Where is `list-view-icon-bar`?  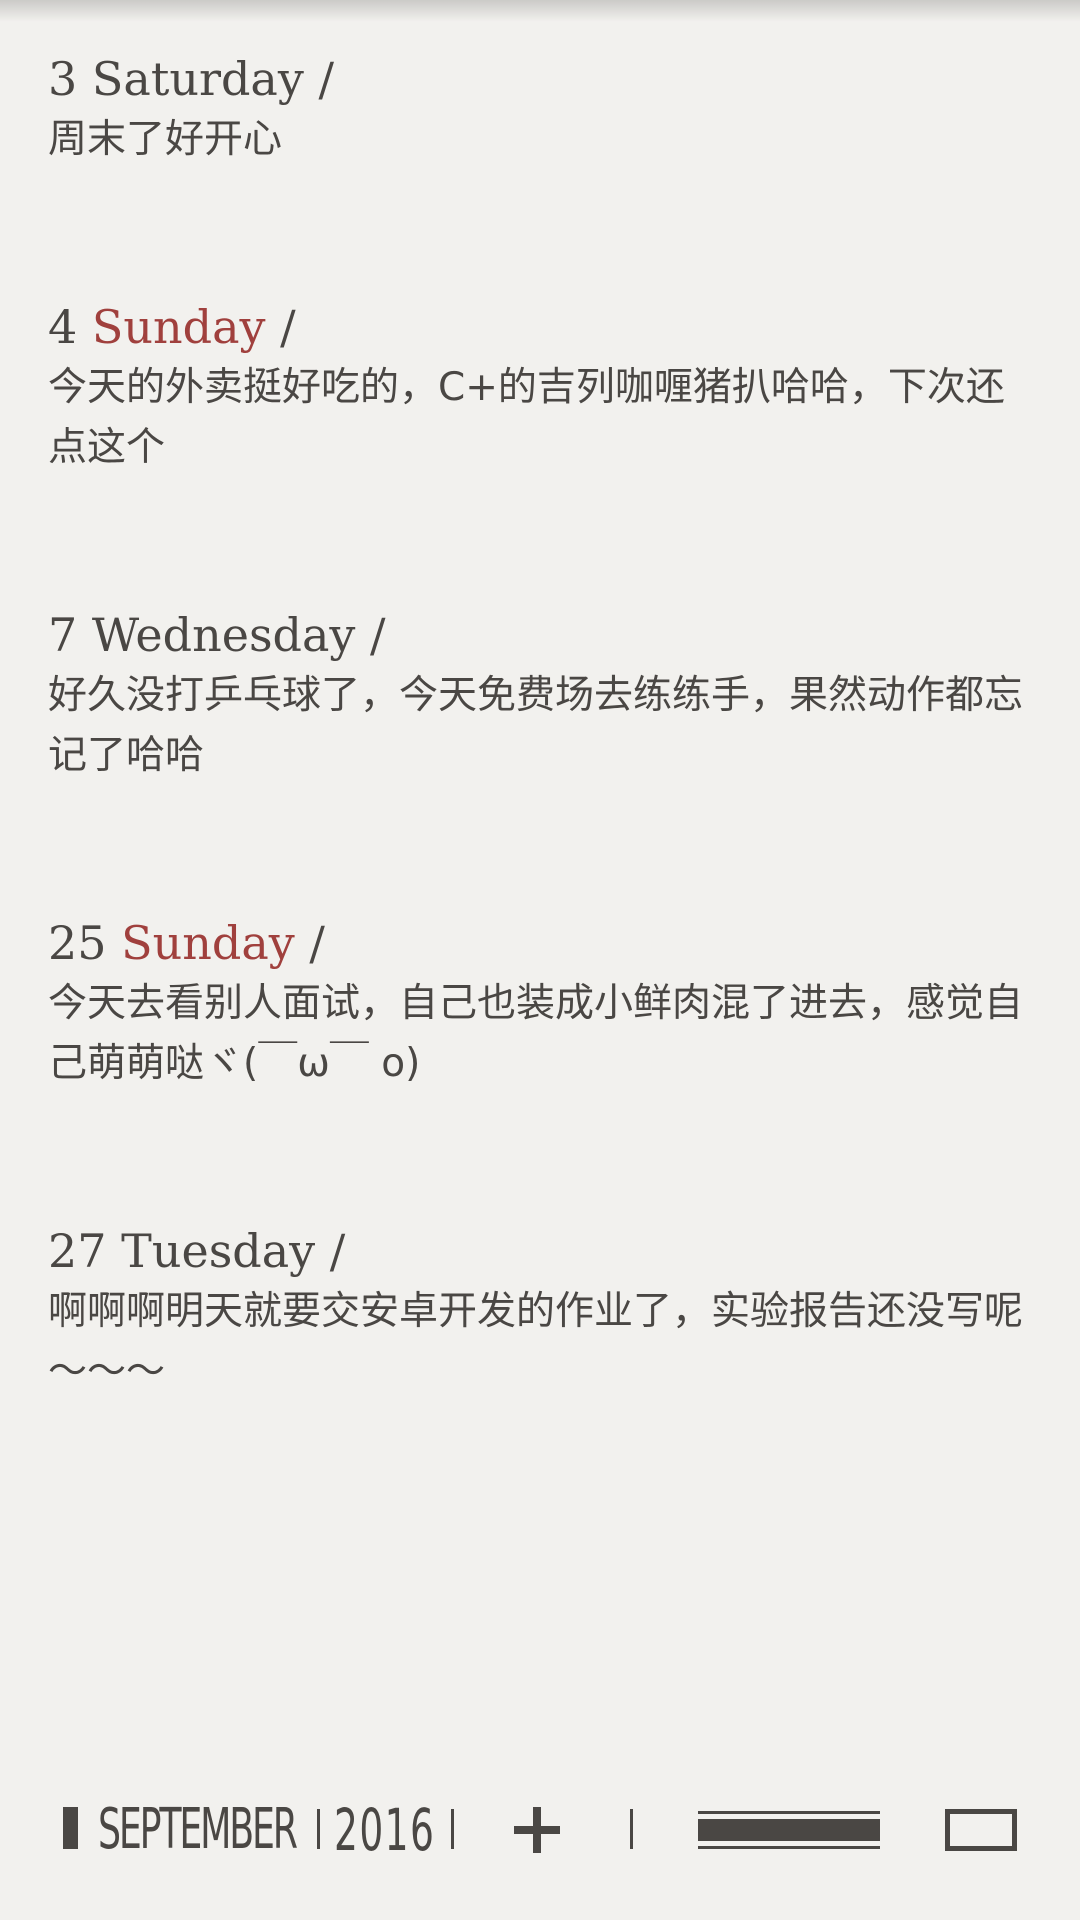 list-view-icon-bar is located at coordinates (789, 1830).